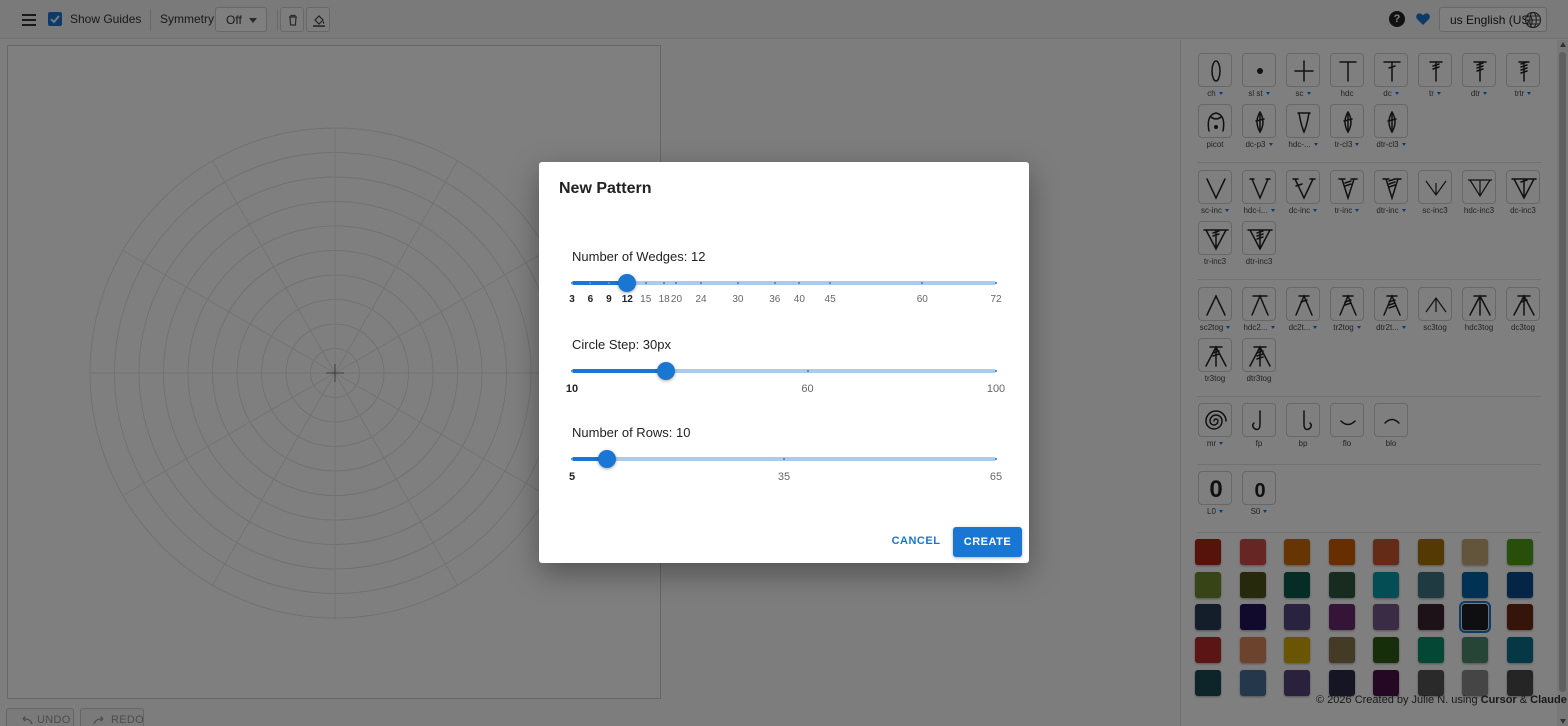  I want to click on wedges-label: Number of Wedges: 12, so click(639, 256).